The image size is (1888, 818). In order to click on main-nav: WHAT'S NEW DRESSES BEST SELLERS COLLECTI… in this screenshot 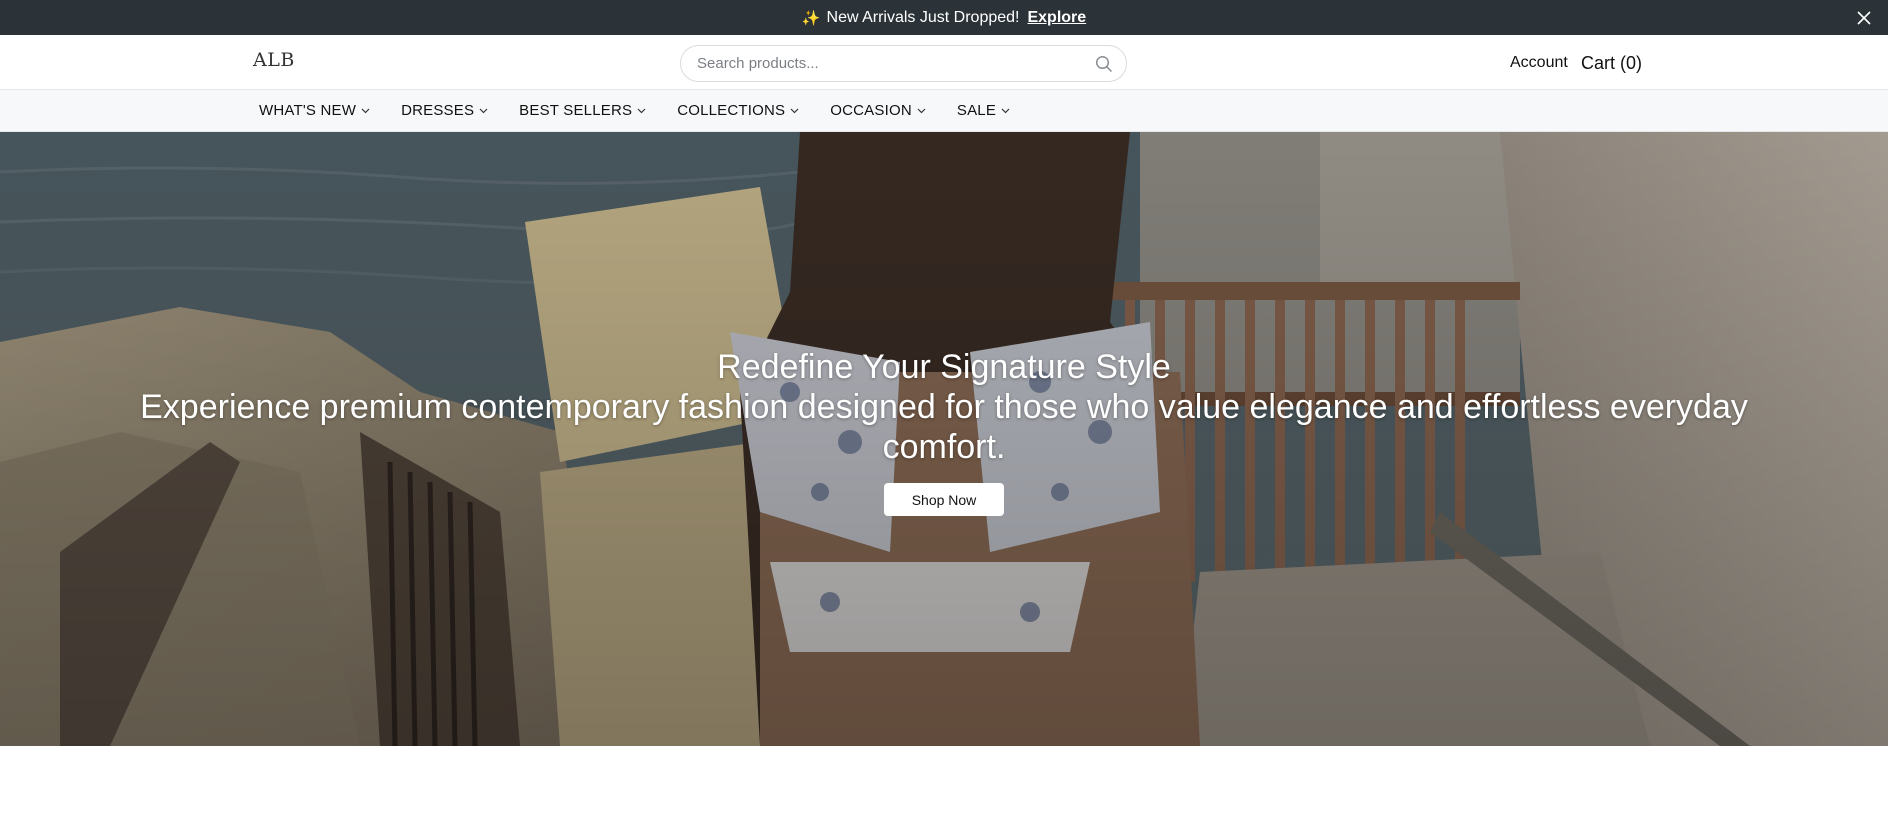, I will do `click(944, 111)`.